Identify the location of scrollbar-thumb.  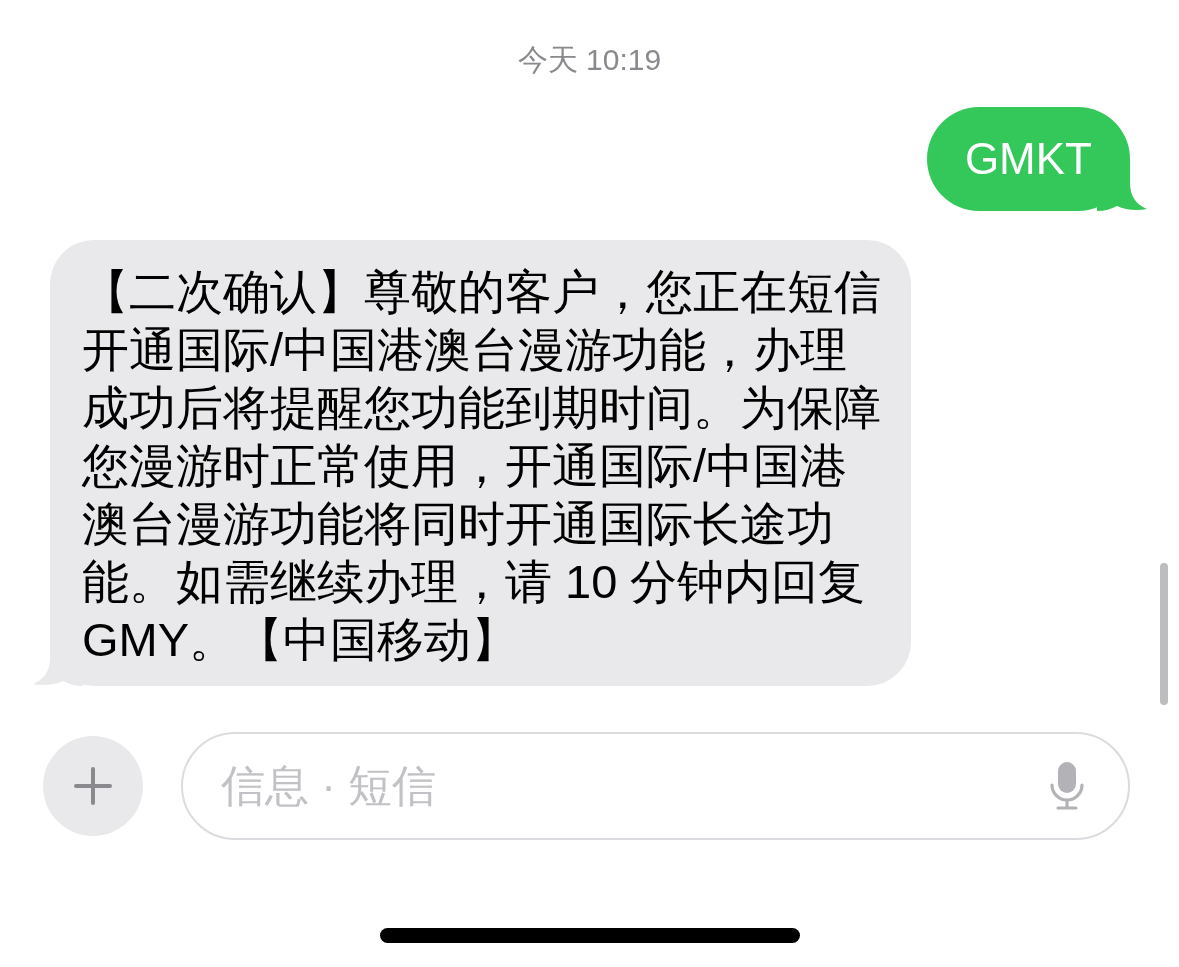
(1164, 634).